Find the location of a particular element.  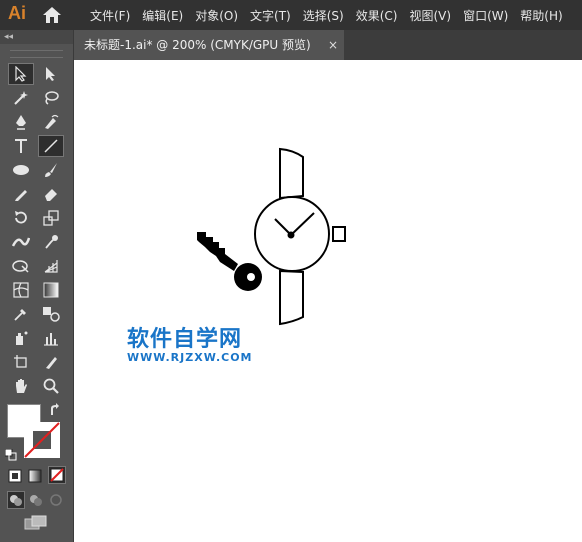

selection-tool-icon is located at coordinates (21, 74).